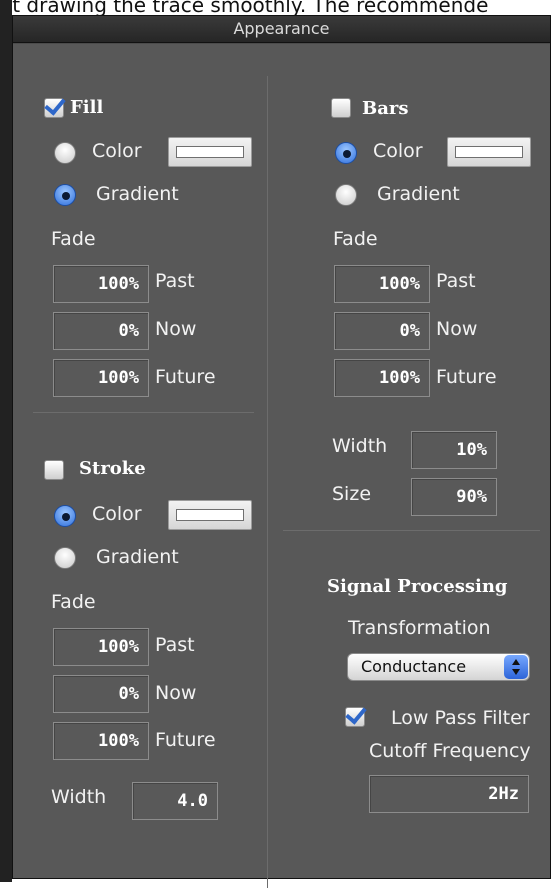 The width and height of the screenshot is (558, 888). I want to click on bars-size-field: 90%, so click(454, 497).